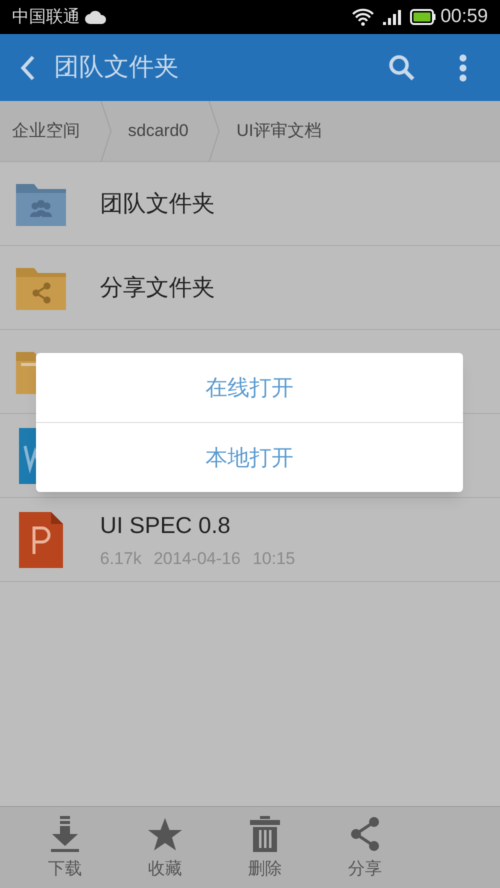 Image resolution: width=500 pixels, height=888 pixels. I want to click on cloud-icon, so click(96, 17).